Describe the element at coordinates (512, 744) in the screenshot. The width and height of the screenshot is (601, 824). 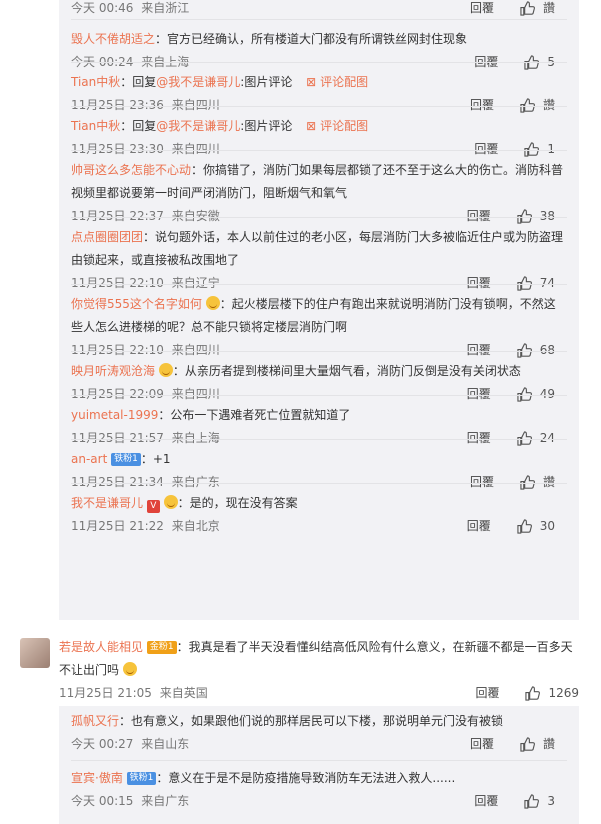
I see `reply-actions: 回覆 讚` at that location.